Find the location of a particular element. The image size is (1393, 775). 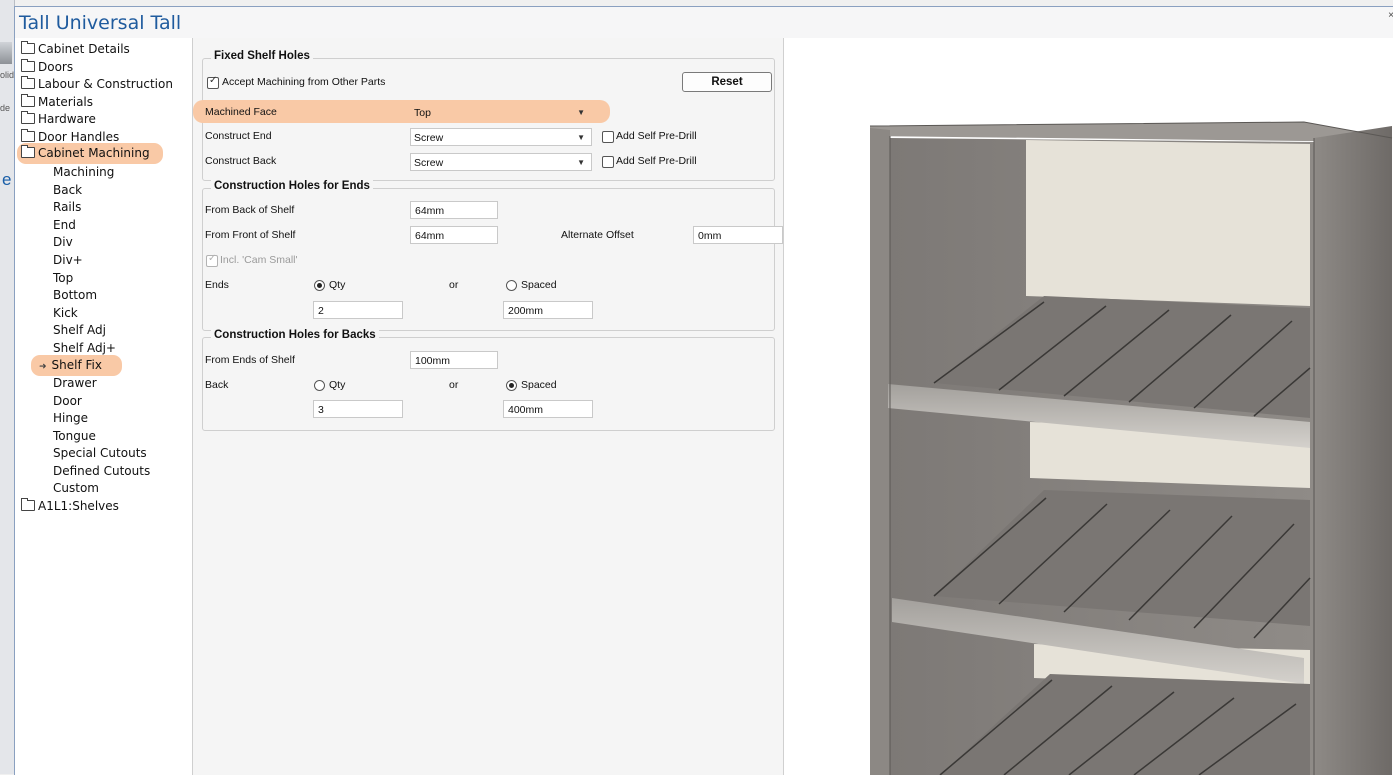

back-qty-input: 3 is located at coordinates (358, 409).